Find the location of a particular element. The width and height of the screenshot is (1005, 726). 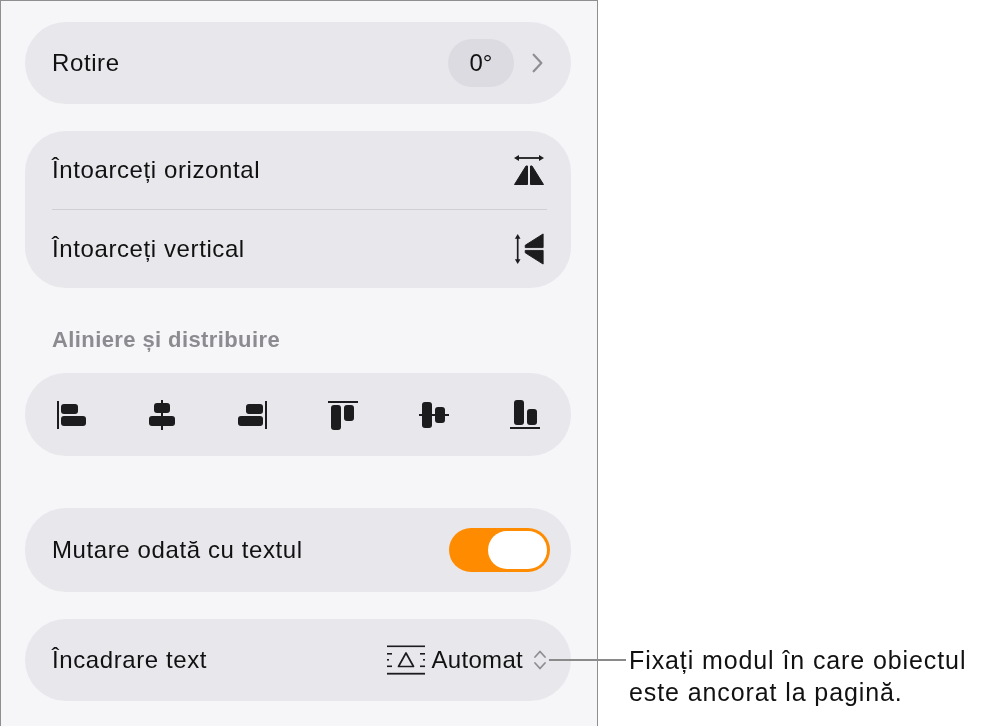

up-down-chevron-icon is located at coordinates (540, 660).